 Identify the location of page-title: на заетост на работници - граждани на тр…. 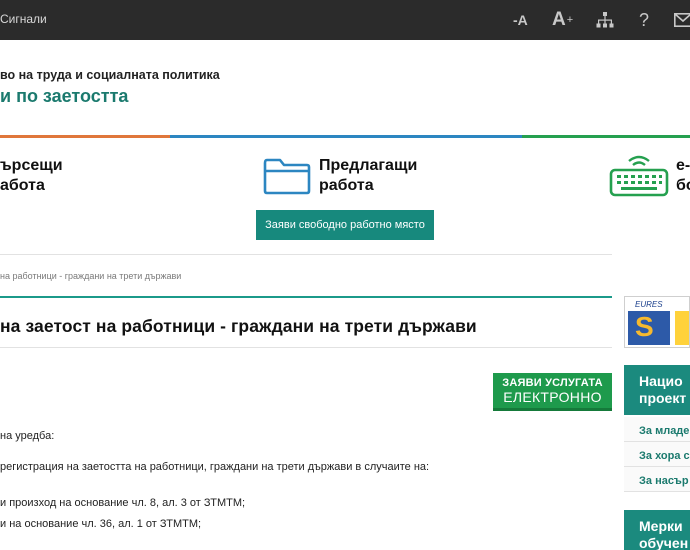
(238, 326).